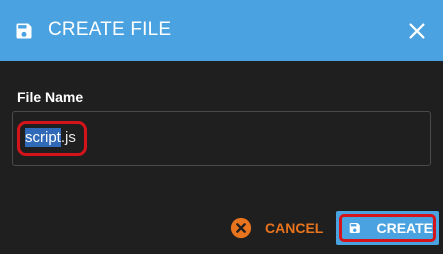  I want to click on close-icon, so click(417, 31).